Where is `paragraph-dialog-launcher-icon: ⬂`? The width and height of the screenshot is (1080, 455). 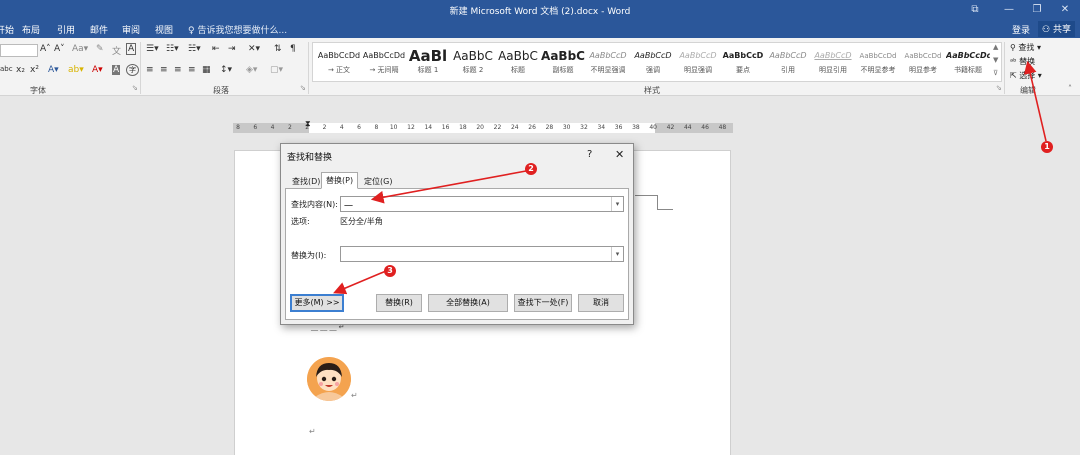 paragraph-dialog-launcher-icon: ⬂ is located at coordinates (303, 88).